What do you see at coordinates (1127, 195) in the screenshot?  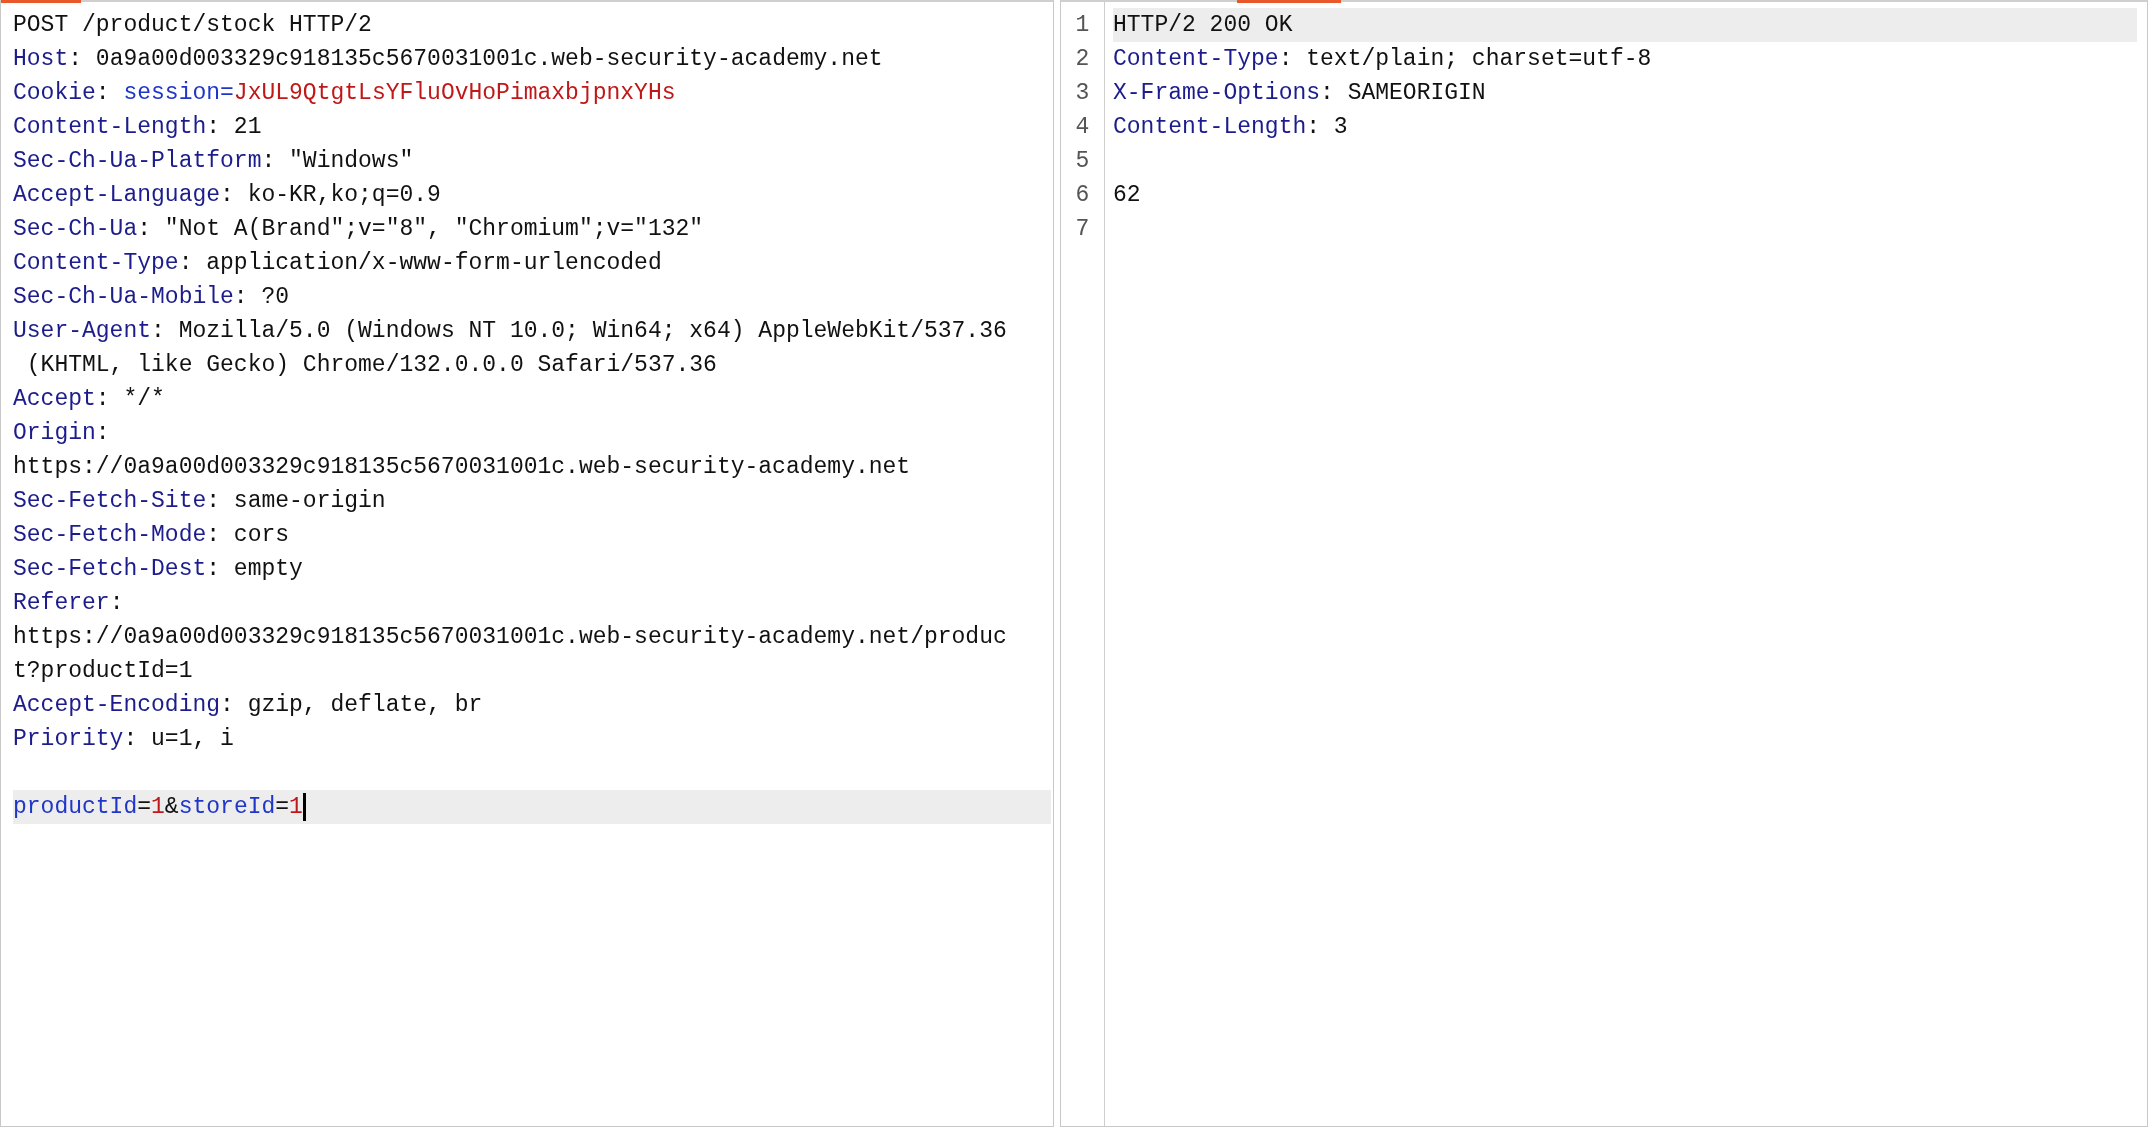 I see `code-line: 62` at bounding box center [1127, 195].